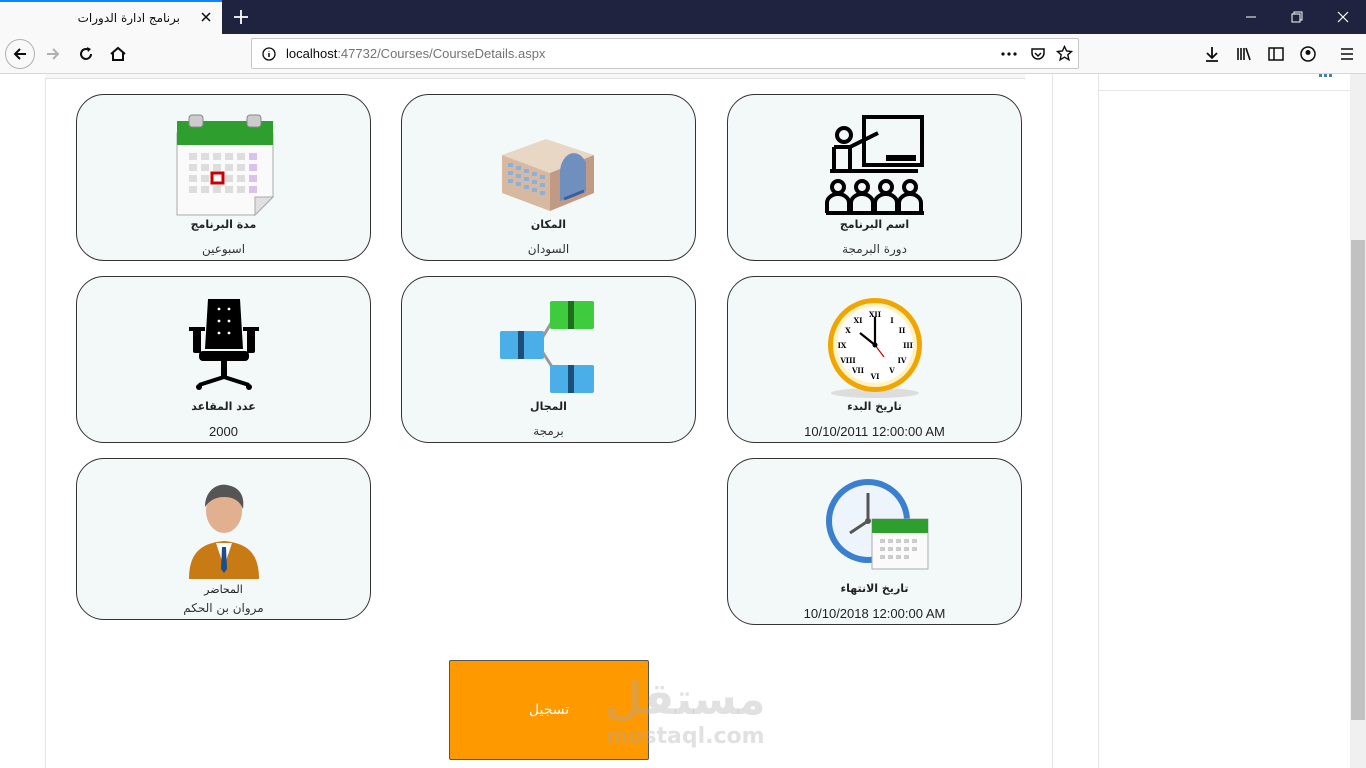 Image resolution: width=1366 pixels, height=768 pixels. I want to click on card-field: المجال برمجة, so click(548, 359).